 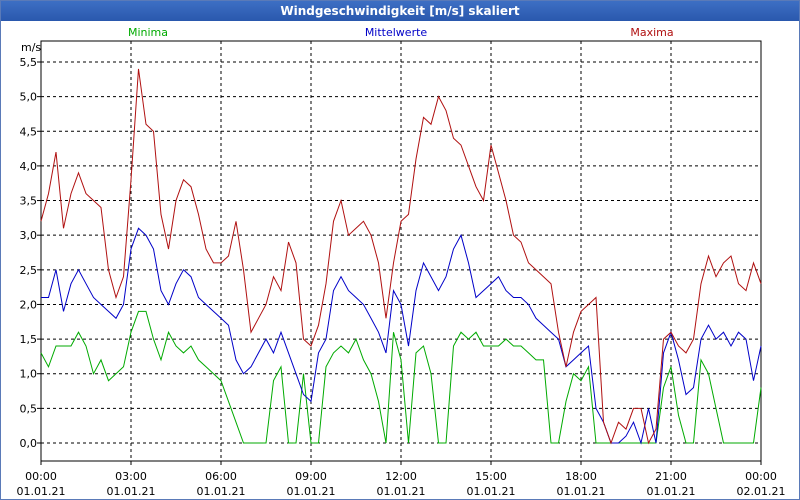 I want to click on y-tick-label: 3,5, so click(x=29, y=201).